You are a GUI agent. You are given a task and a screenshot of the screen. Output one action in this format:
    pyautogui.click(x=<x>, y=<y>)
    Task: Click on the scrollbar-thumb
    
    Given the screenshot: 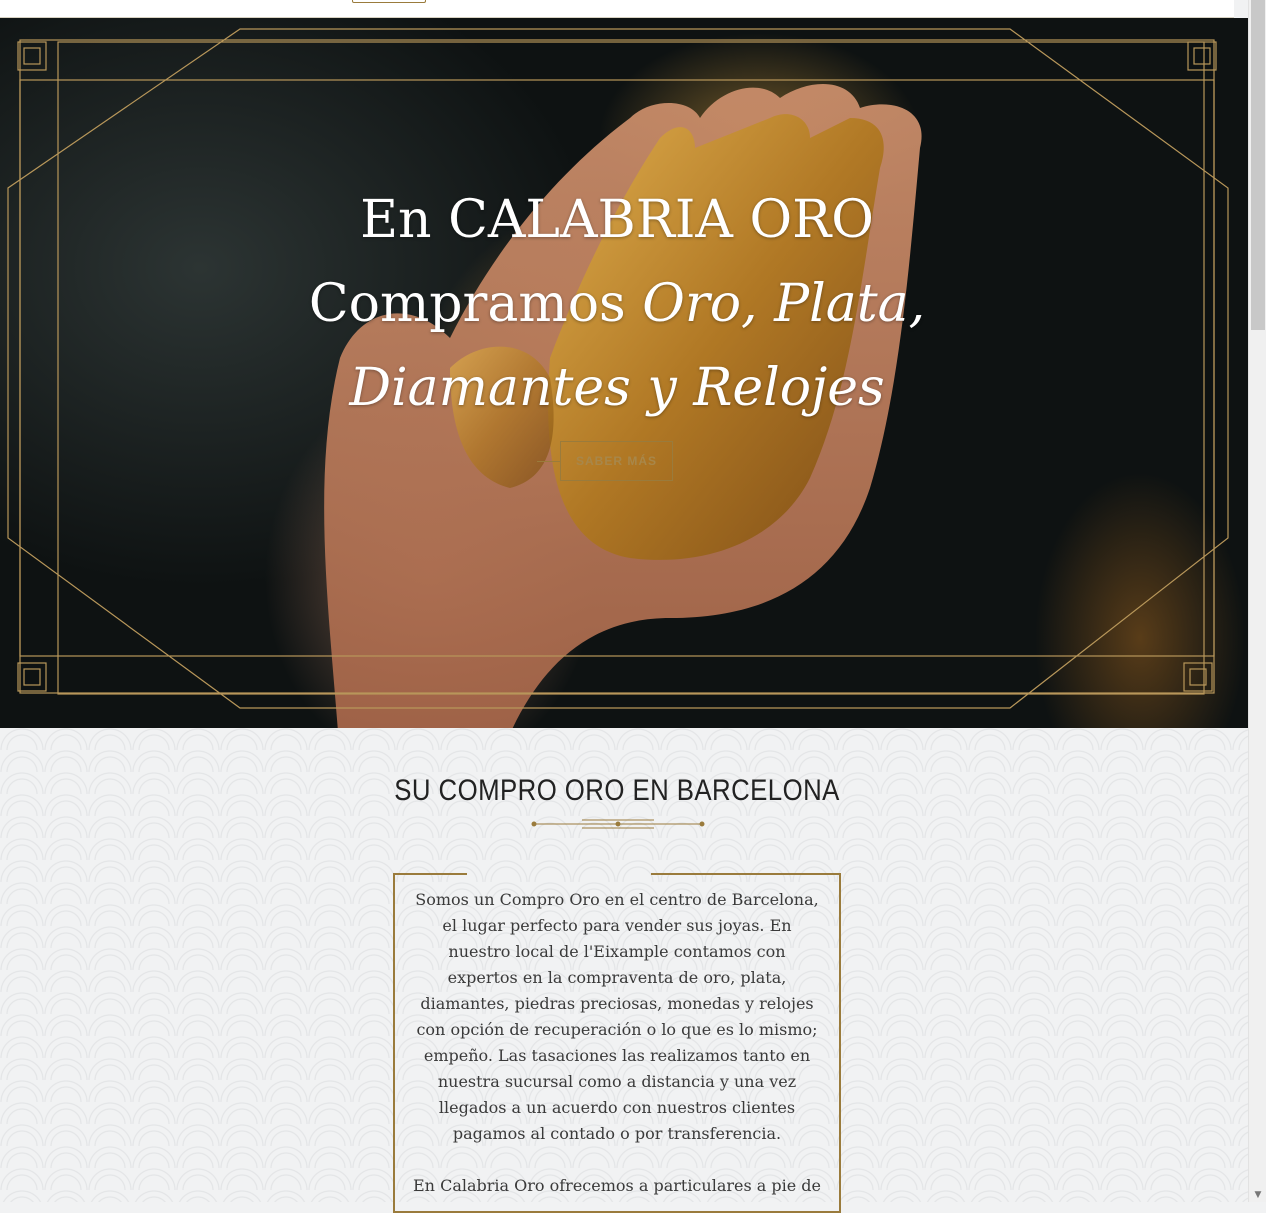 What is the action you would take?
    pyautogui.click(x=1258, y=165)
    